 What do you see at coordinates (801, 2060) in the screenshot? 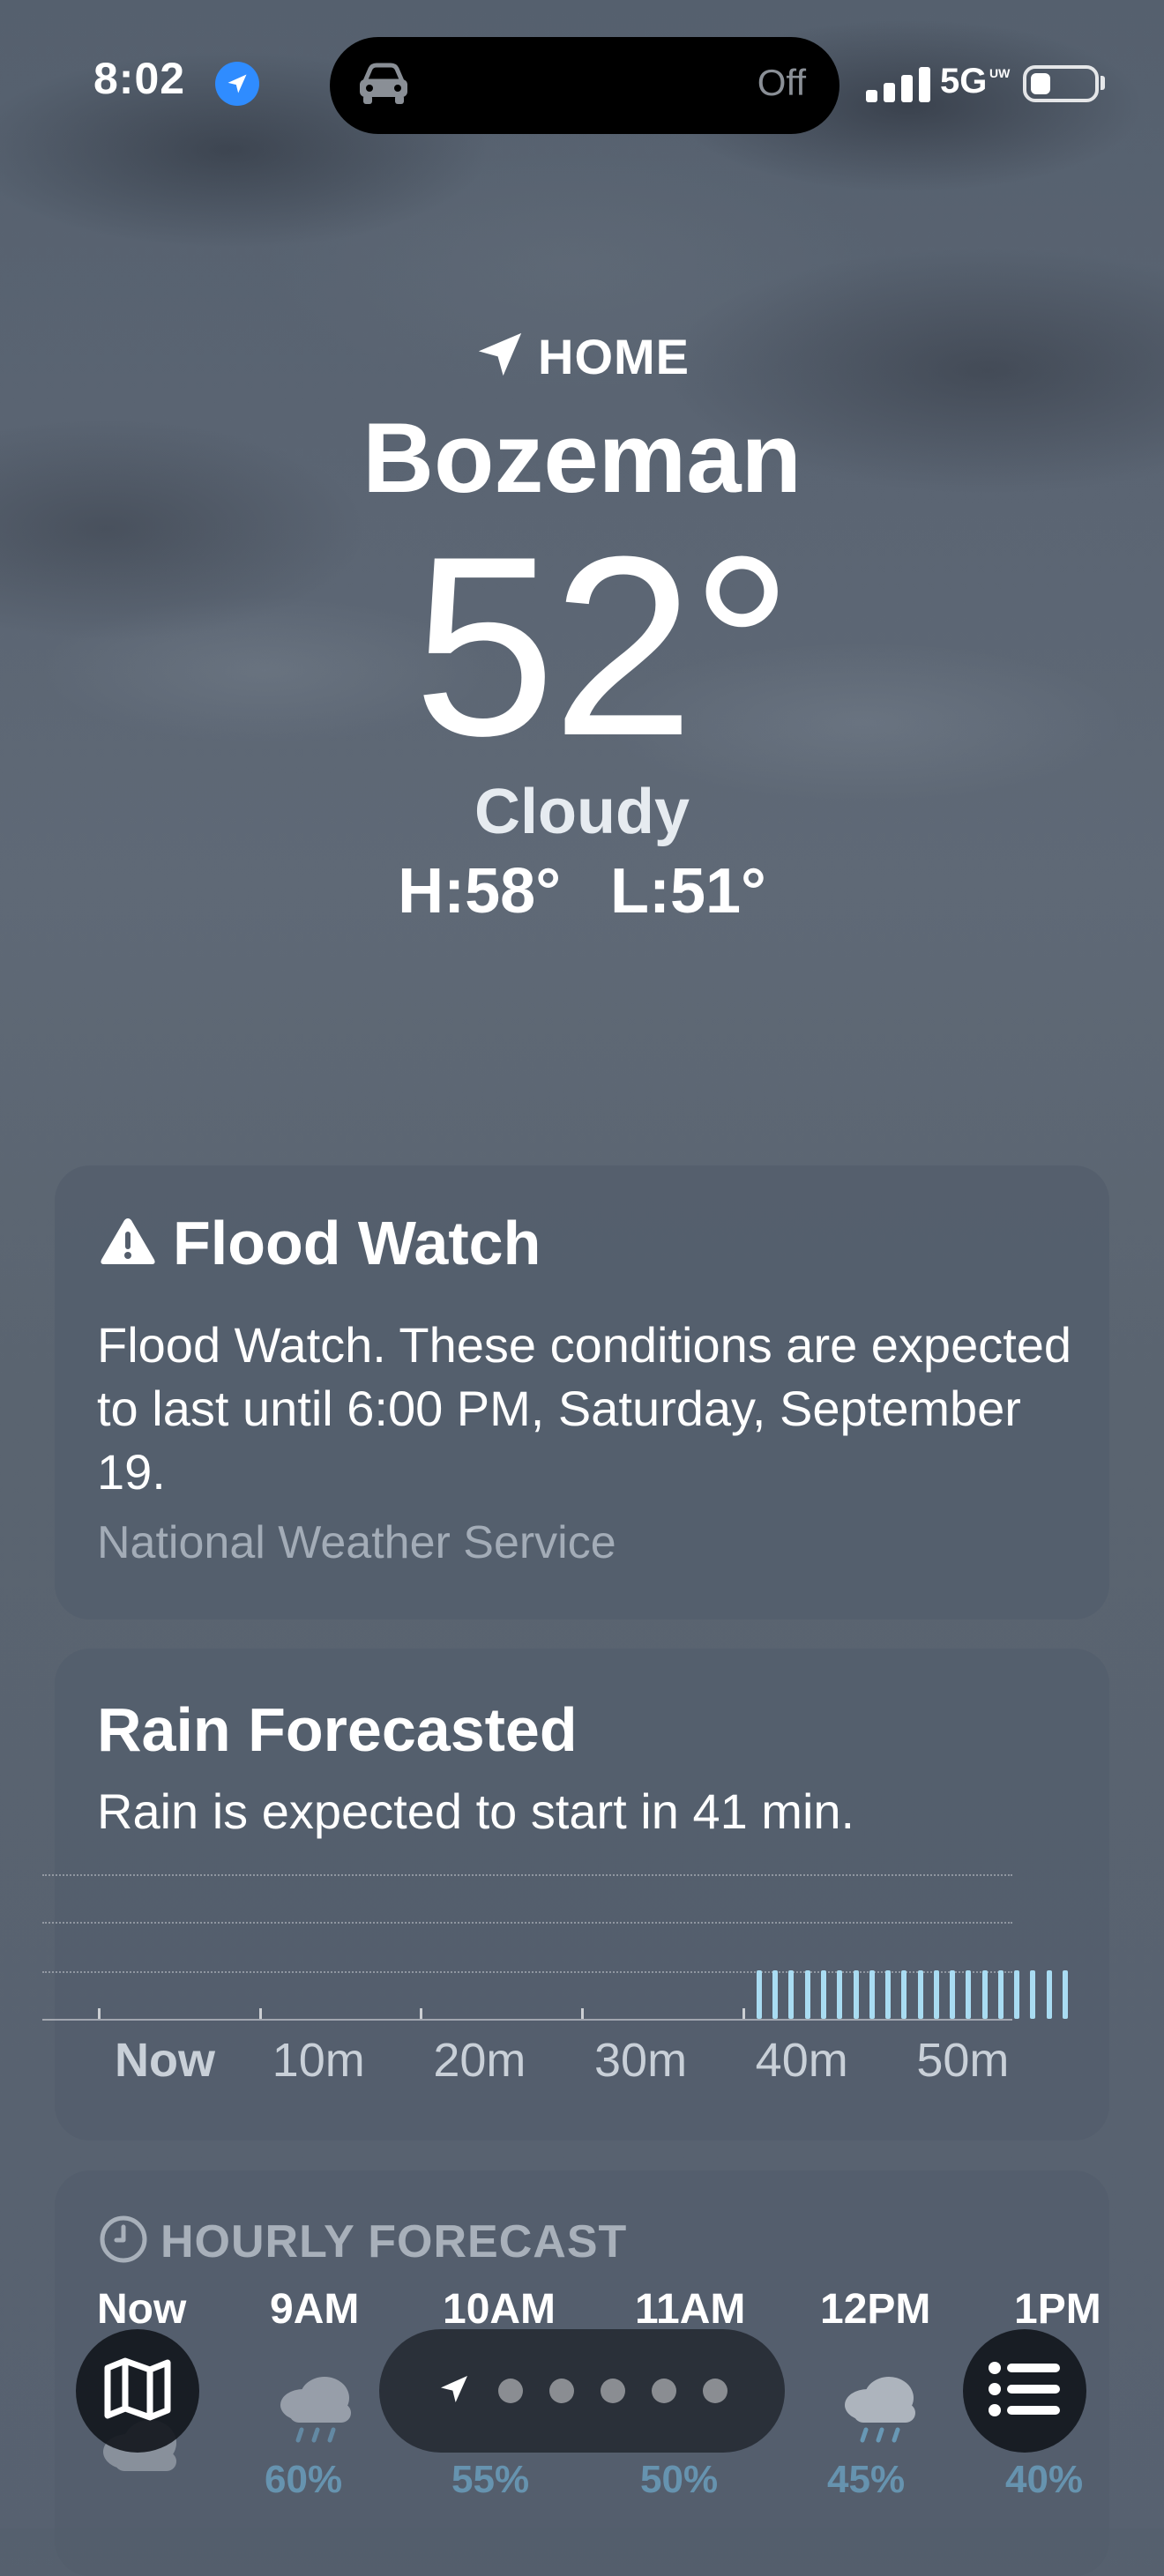
I see `rain-axis-label: 40m` at bounding box center [801, 2060].